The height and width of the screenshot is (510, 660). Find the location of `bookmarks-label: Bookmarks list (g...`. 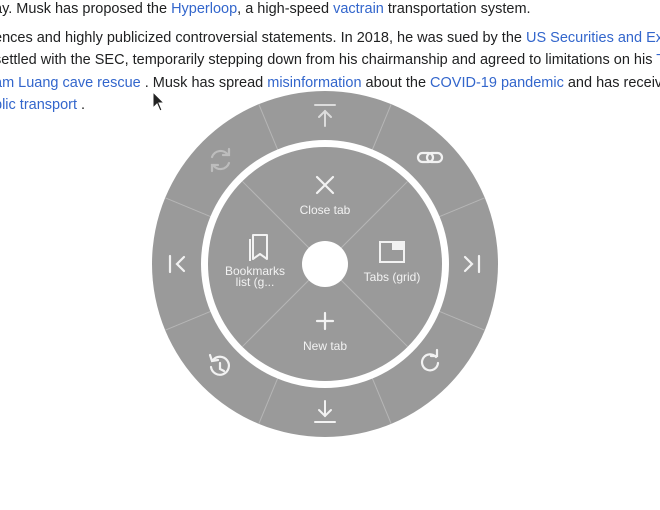

bookmarks-label: Bookmarks list (g... is located at coordinates (255, 277).